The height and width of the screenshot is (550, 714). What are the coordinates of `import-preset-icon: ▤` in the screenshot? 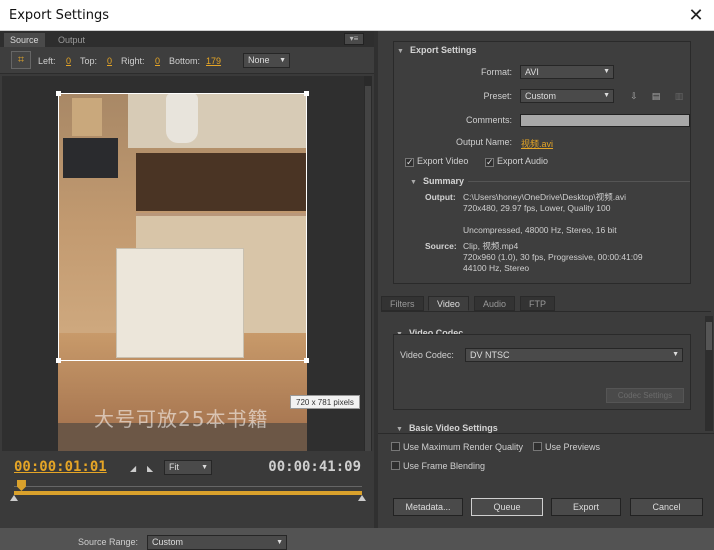 It's located at (656, 96).